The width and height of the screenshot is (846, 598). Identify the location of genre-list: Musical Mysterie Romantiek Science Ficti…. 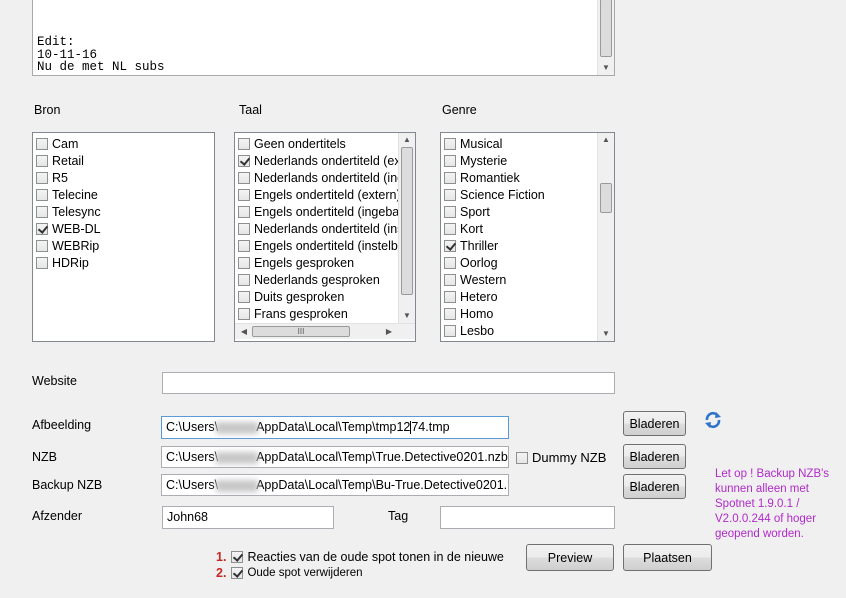
(527, 237).